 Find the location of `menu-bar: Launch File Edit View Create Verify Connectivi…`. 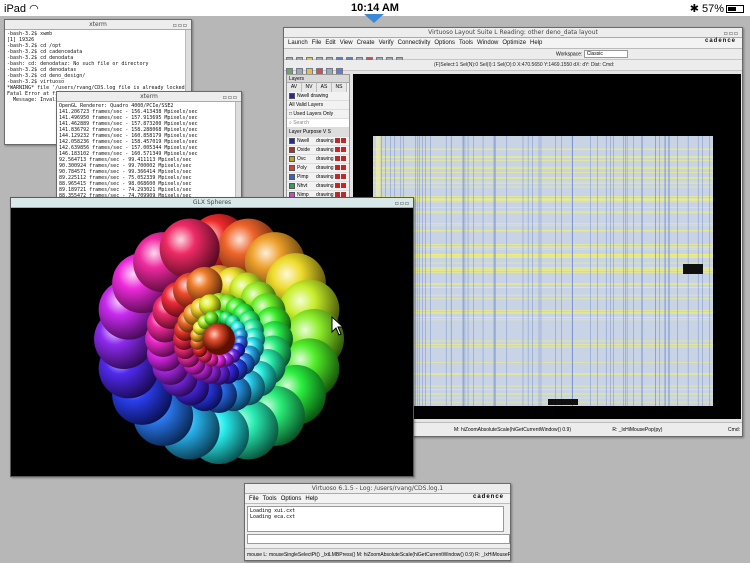

menu-bar: Launch File Edit View Create Verify Connectivi… is located at coordinates (513, 43).